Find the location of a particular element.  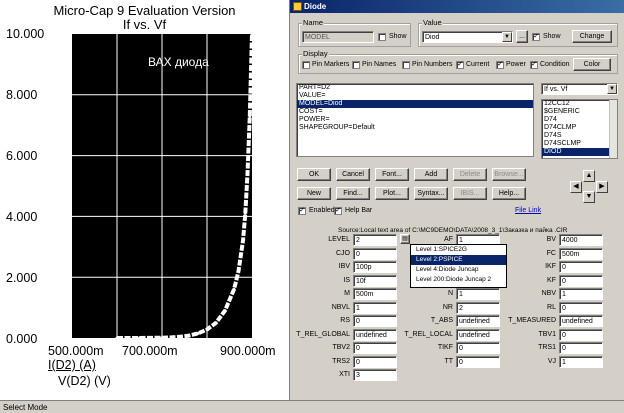

param-label: CJO is located at coordinates (343, 253).